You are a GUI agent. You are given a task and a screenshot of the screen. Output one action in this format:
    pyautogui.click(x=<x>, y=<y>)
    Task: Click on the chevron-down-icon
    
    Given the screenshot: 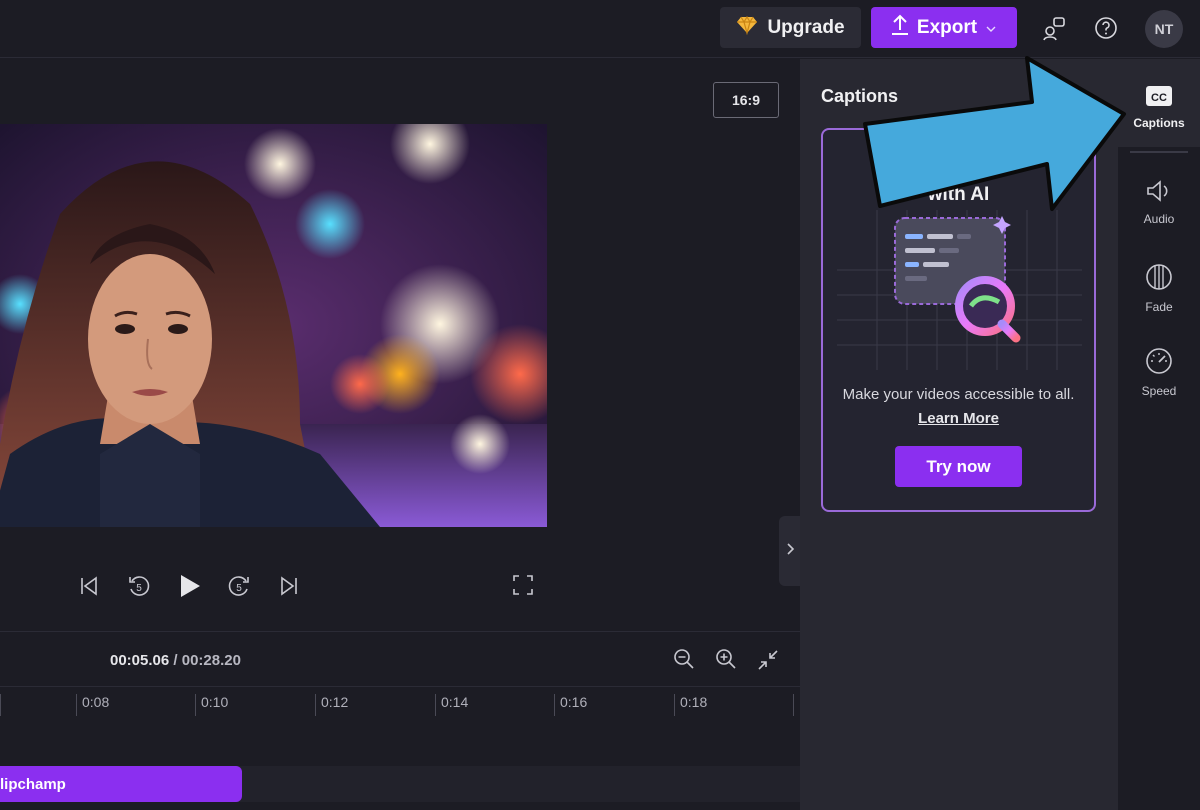 What is the action you would take?
    pyautogui.click(x=991, y=28)
    